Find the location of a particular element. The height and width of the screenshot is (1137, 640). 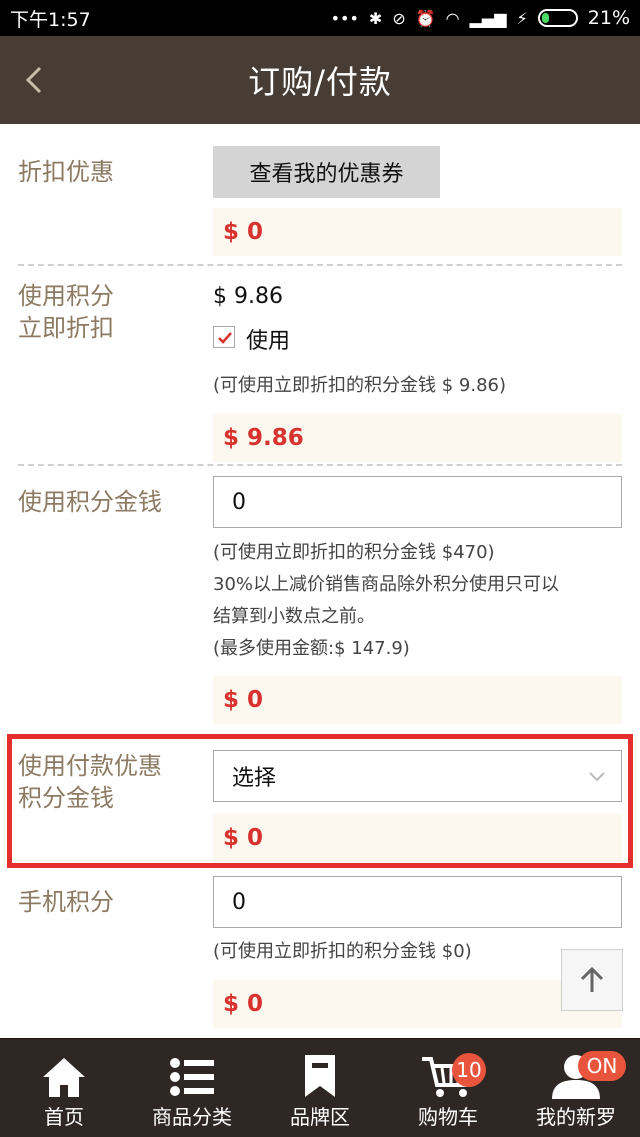

page-title: 订购/付款 is located at coordinates (320, 82).